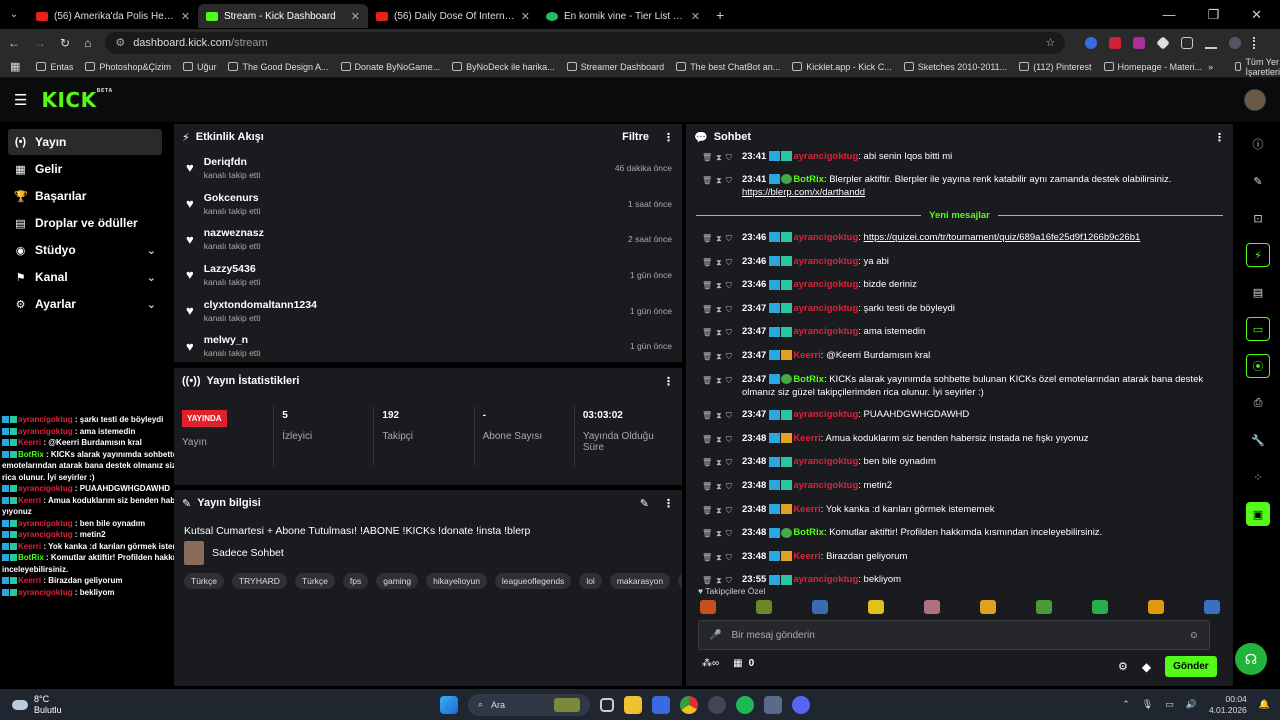 The width and height of the screenshot is (1280, 720). Describe the element at coordinates (623, 16) in the screenshot. I see `browser-tab: En komik vine - Tier List | Kör S ✕` at that location.